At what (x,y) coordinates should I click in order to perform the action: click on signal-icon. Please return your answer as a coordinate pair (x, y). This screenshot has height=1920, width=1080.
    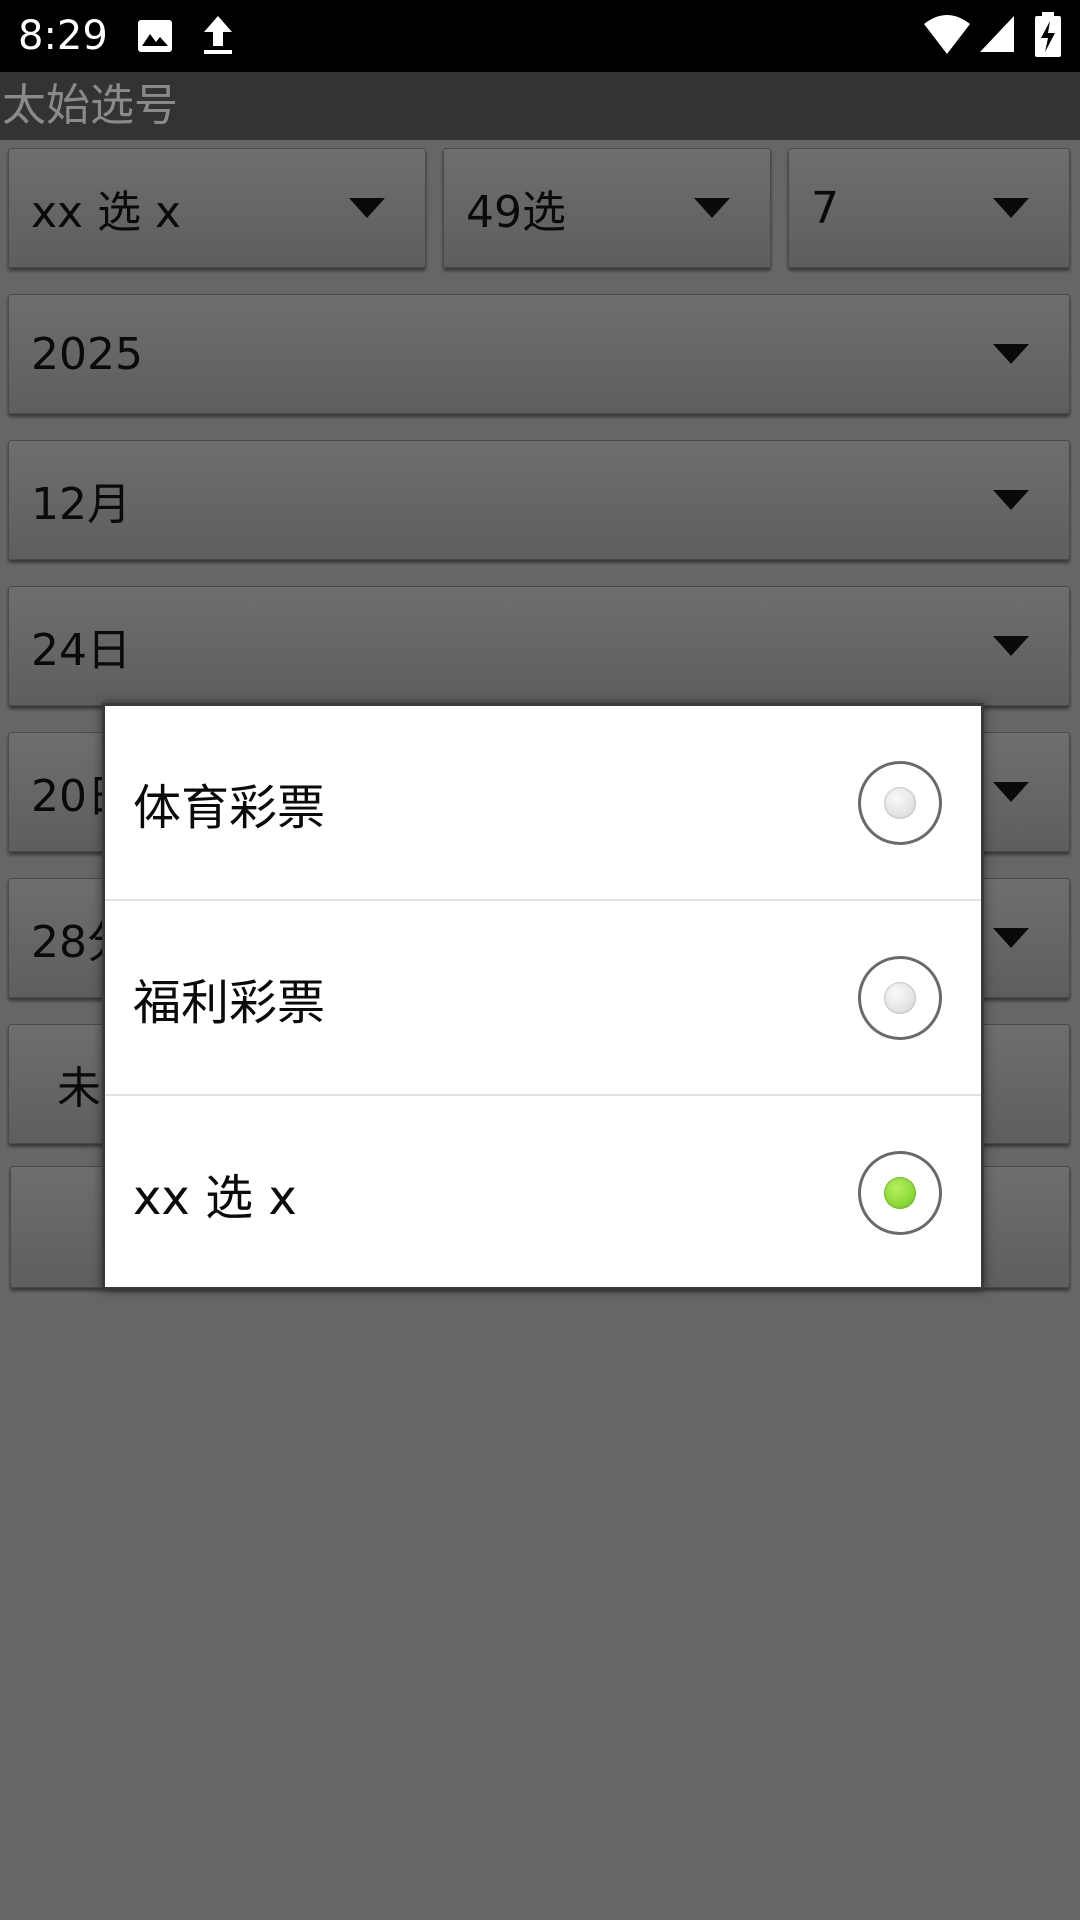
    Looking at the image, I should click on (997, 36).